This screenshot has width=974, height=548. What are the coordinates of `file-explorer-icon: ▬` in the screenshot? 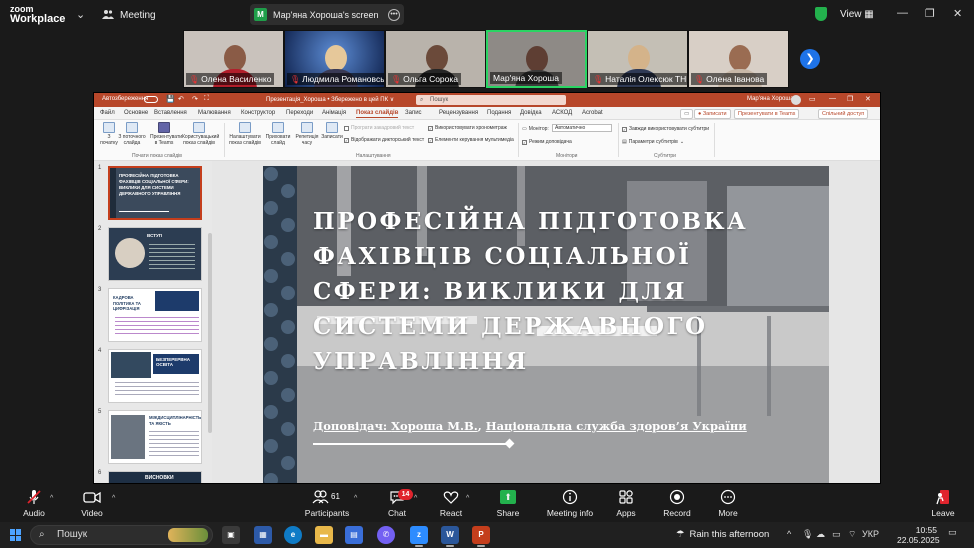 It's located at (324, 535).